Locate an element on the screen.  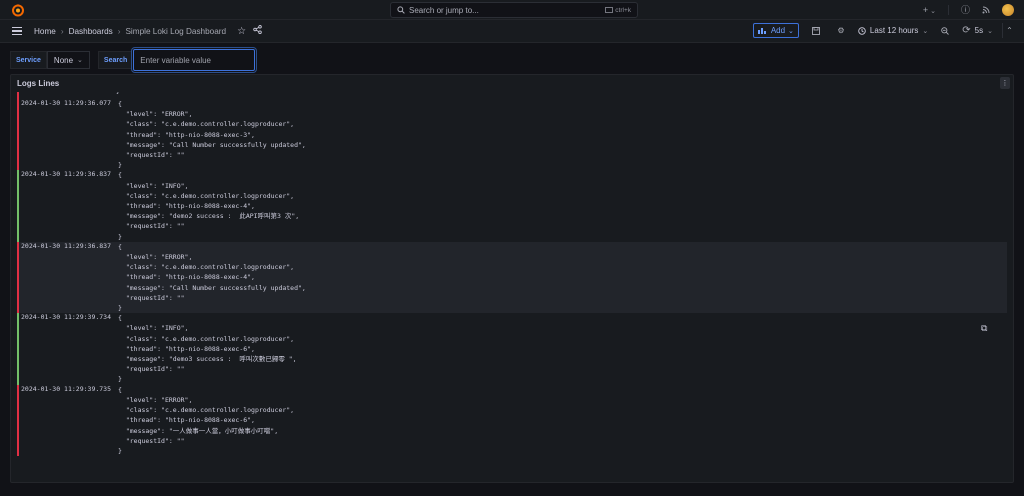
log-timestamp: 2024-01-30 11:29:39.734 is located at coordinates (66, 317).